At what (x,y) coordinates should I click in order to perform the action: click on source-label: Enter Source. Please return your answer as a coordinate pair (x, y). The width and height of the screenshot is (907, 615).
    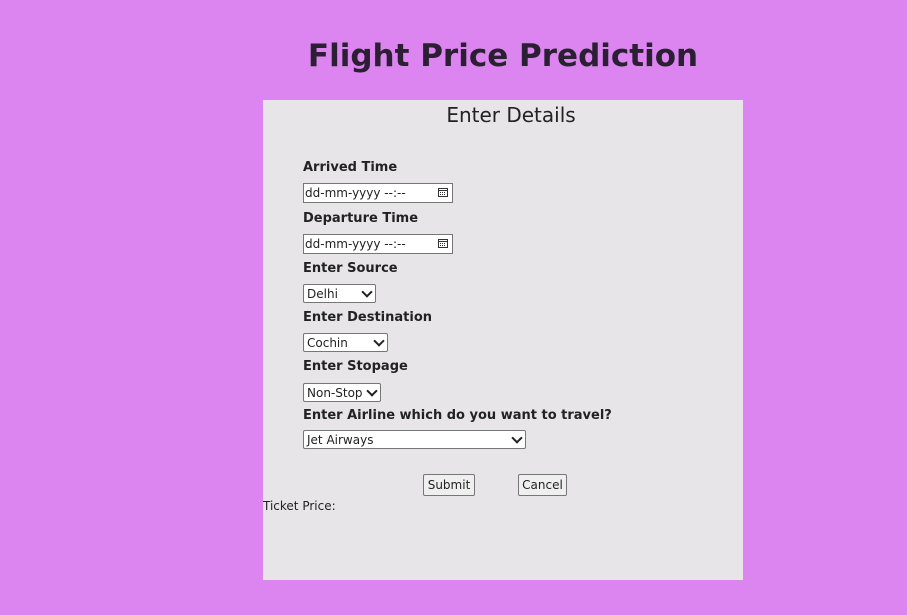
    Looking at the image, I should click on (350, 268).